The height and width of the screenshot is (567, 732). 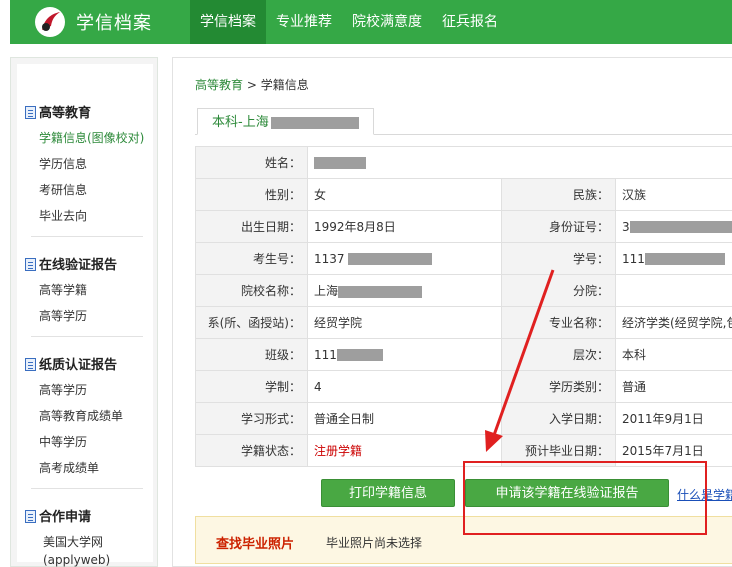 I want to click on table-row: 性别： 女 民族： 汉族, so click(x=464, y=195).